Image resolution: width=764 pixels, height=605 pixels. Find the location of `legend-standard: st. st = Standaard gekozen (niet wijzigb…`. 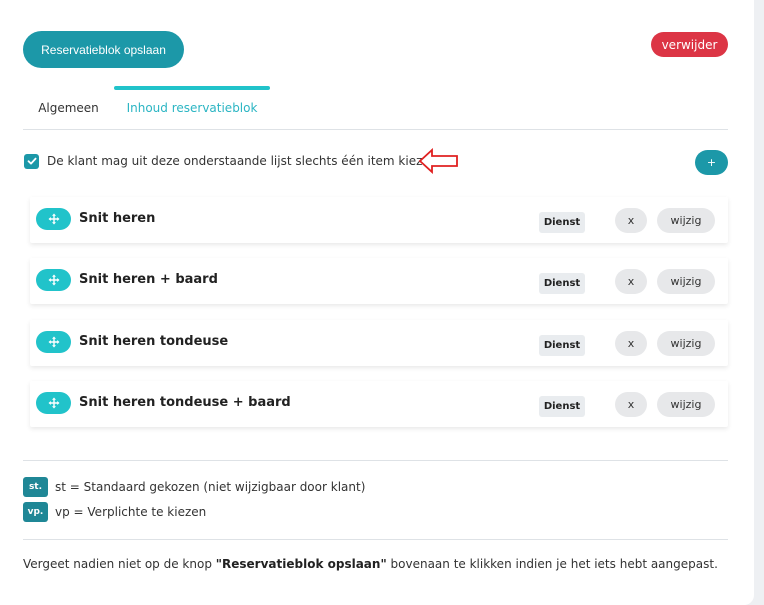

legend-standard: st. st = Standaard gekozen (niet wijzigb… is located at coordinates (194, 487).